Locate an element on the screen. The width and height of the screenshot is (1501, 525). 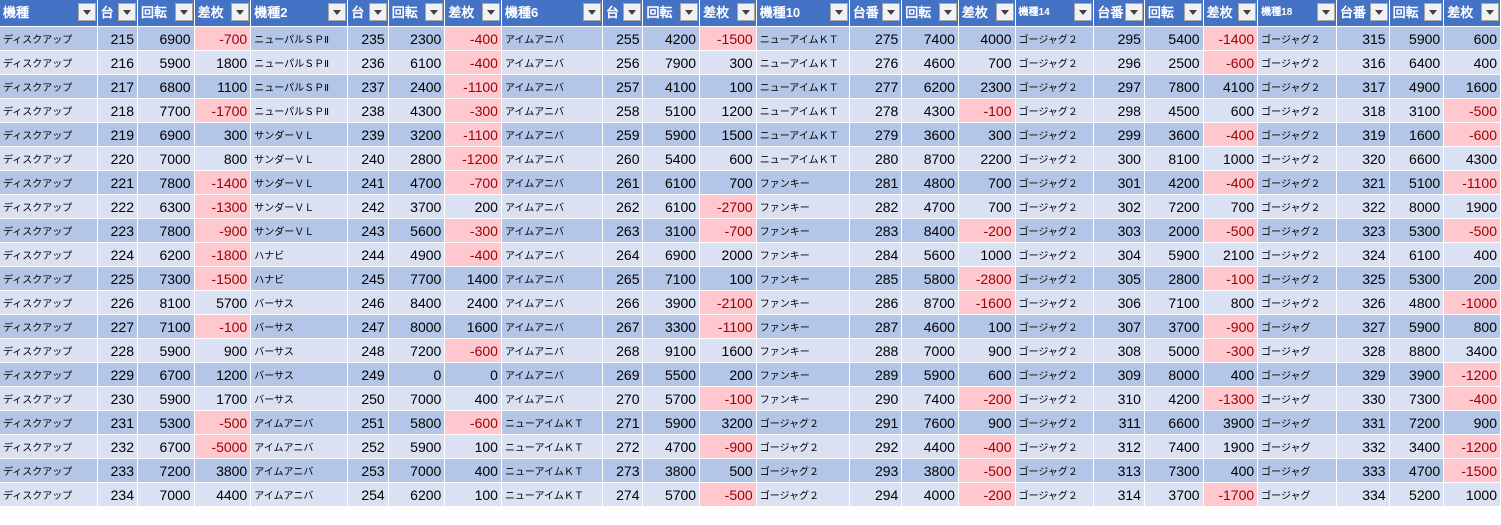
cell-diff: -2800 is located at coordinates (987, 278).